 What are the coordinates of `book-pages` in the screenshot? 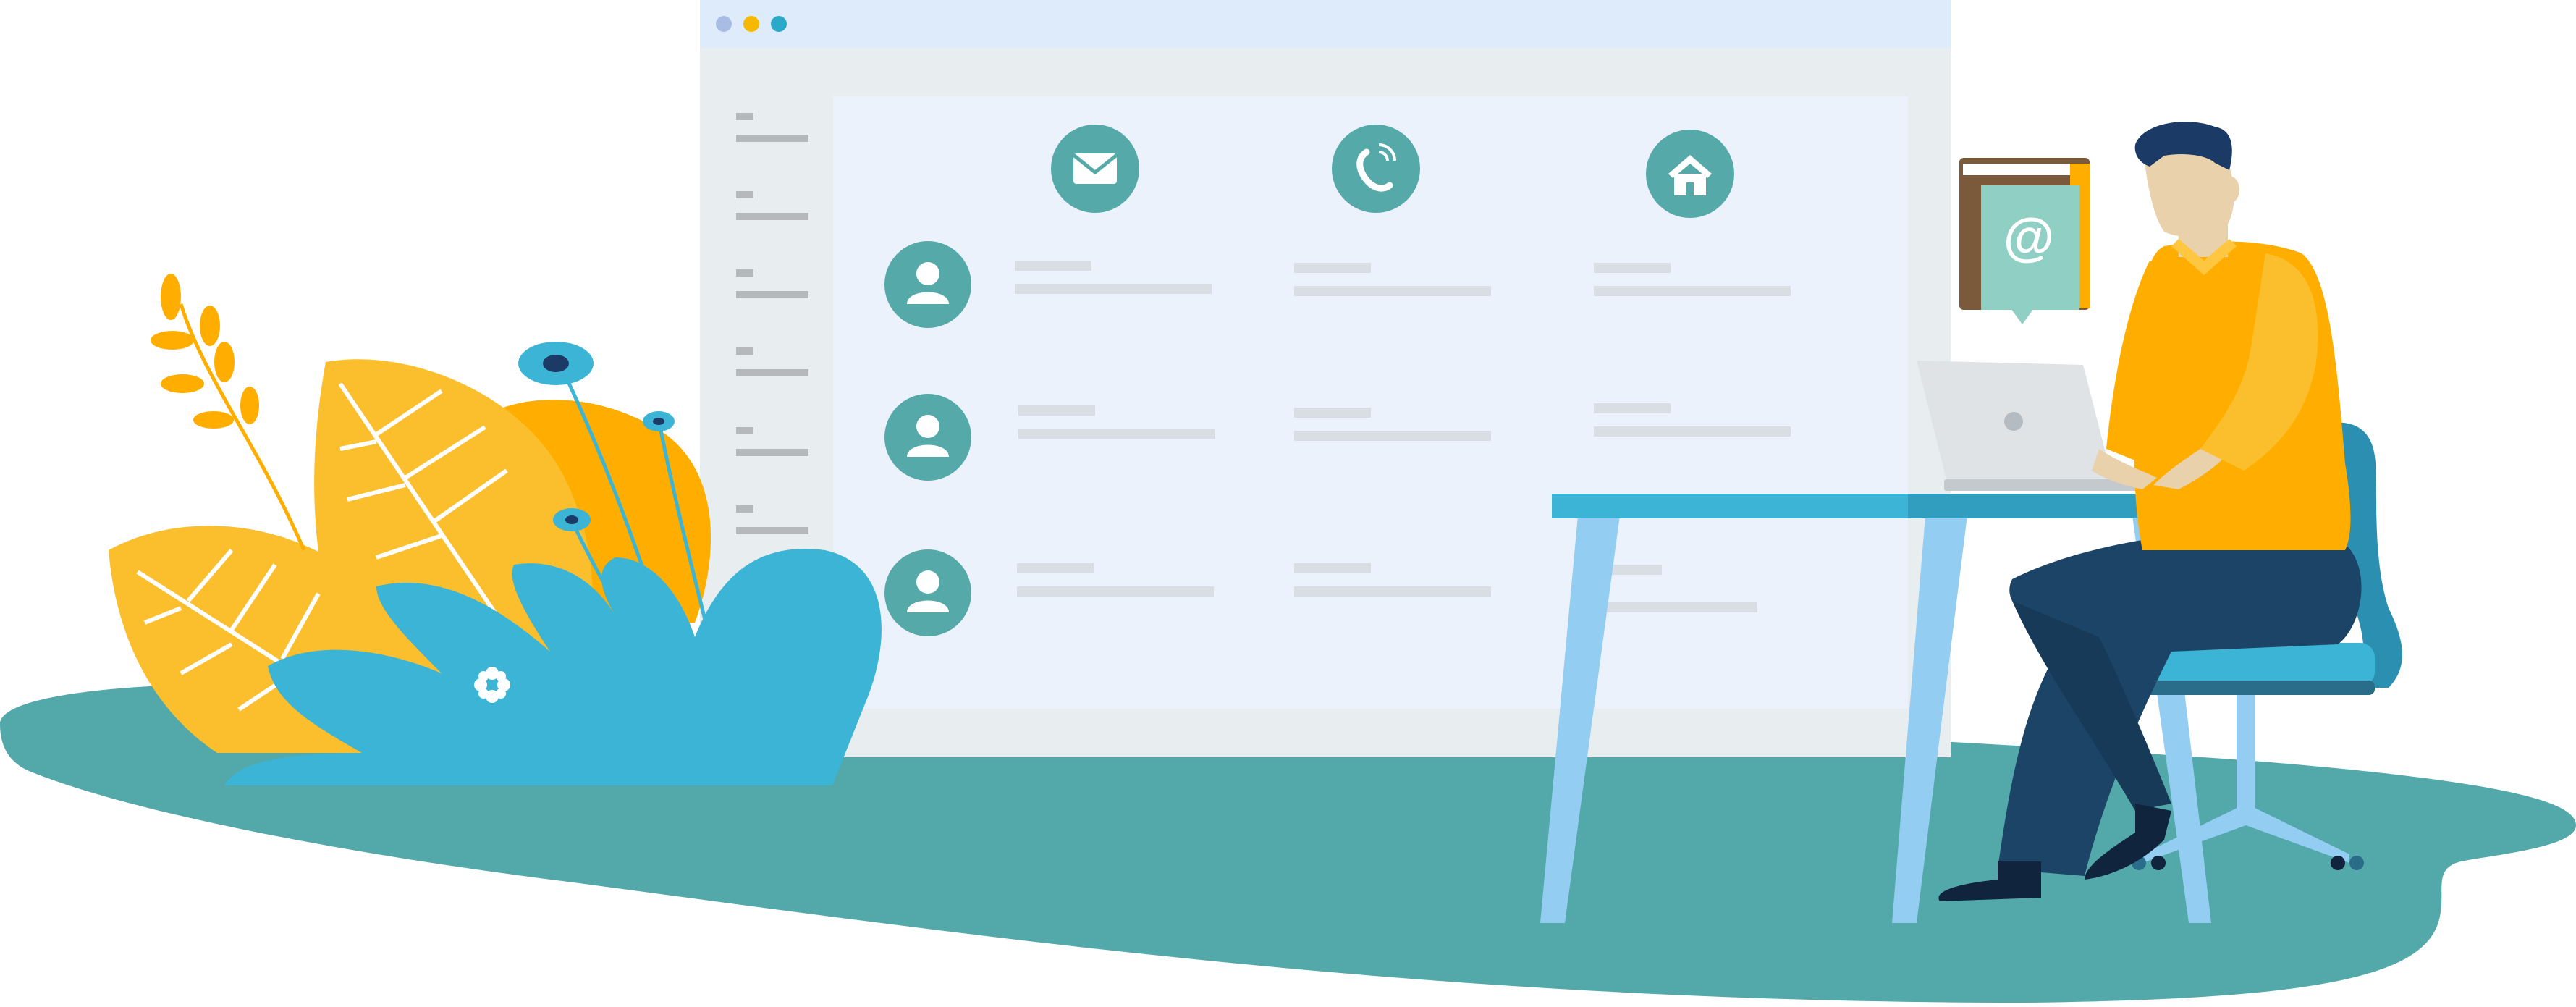 It's located at (2025, 169).